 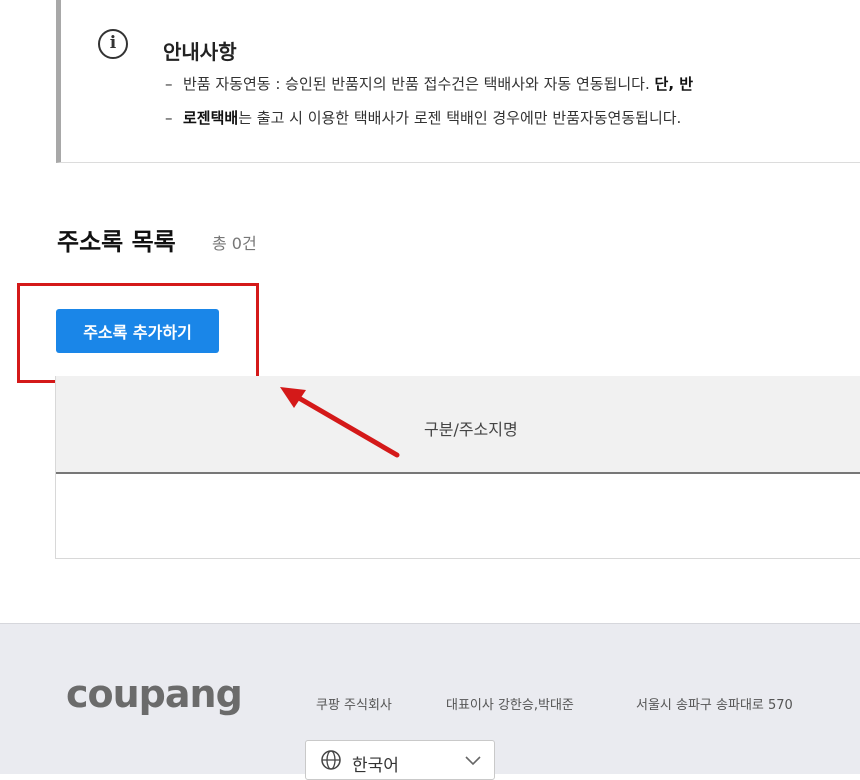 What do you see at coordinates (510, 705) in the screenshot?
I see `footer-ceo: 대표이사 강한승,박대준` at bounding box center [510, 705].